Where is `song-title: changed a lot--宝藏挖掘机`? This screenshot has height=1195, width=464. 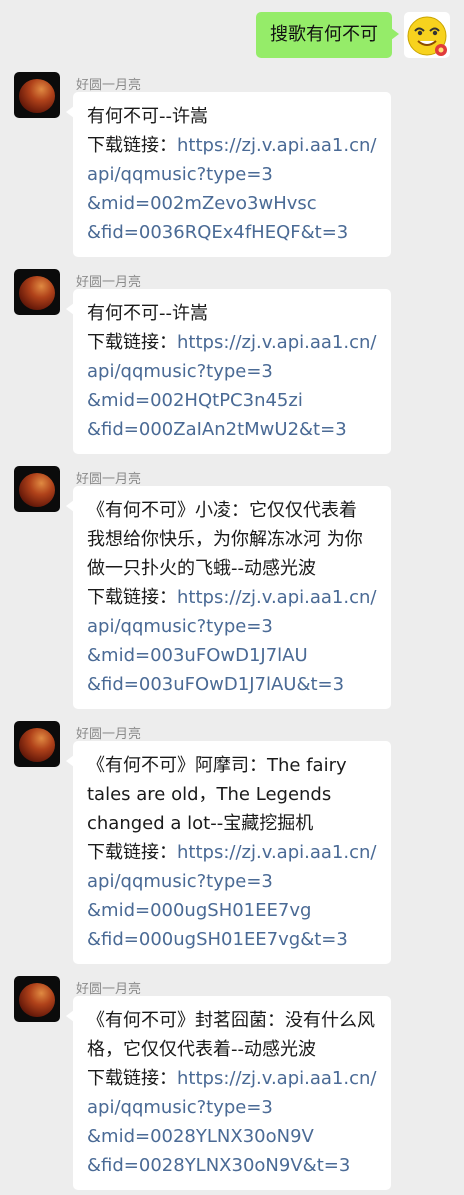
song-title: changed a lot--宝藏挖掘机 is located at coordinates (200, 823).